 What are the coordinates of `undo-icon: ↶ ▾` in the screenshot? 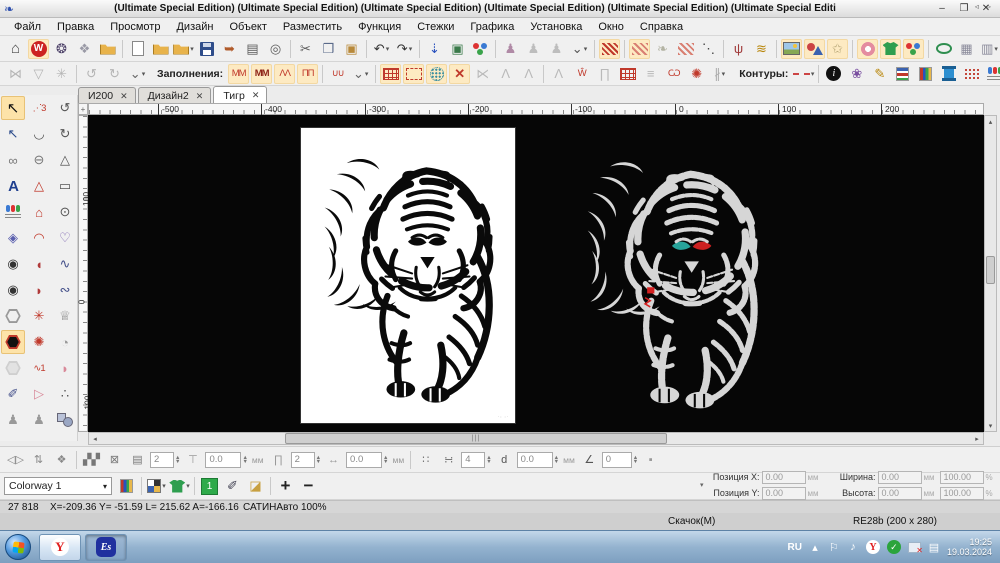 It's located at (381, 49).